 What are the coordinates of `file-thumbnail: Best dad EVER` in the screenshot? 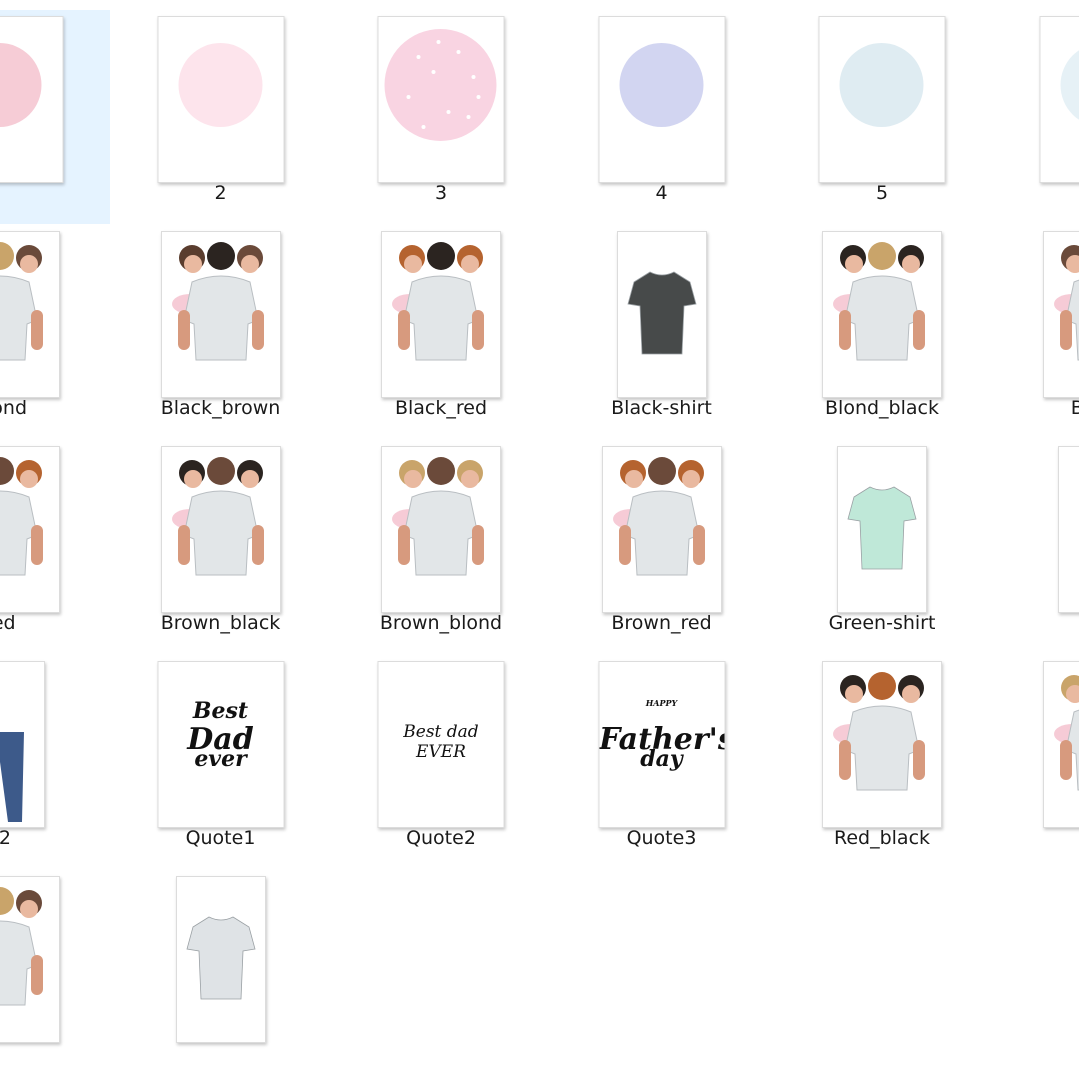 It's located at (441, 744).